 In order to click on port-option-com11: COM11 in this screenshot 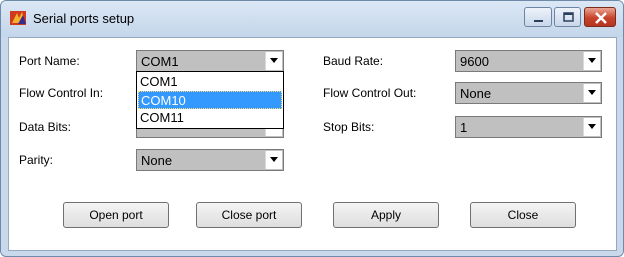, I will do `click(210, 118)`.